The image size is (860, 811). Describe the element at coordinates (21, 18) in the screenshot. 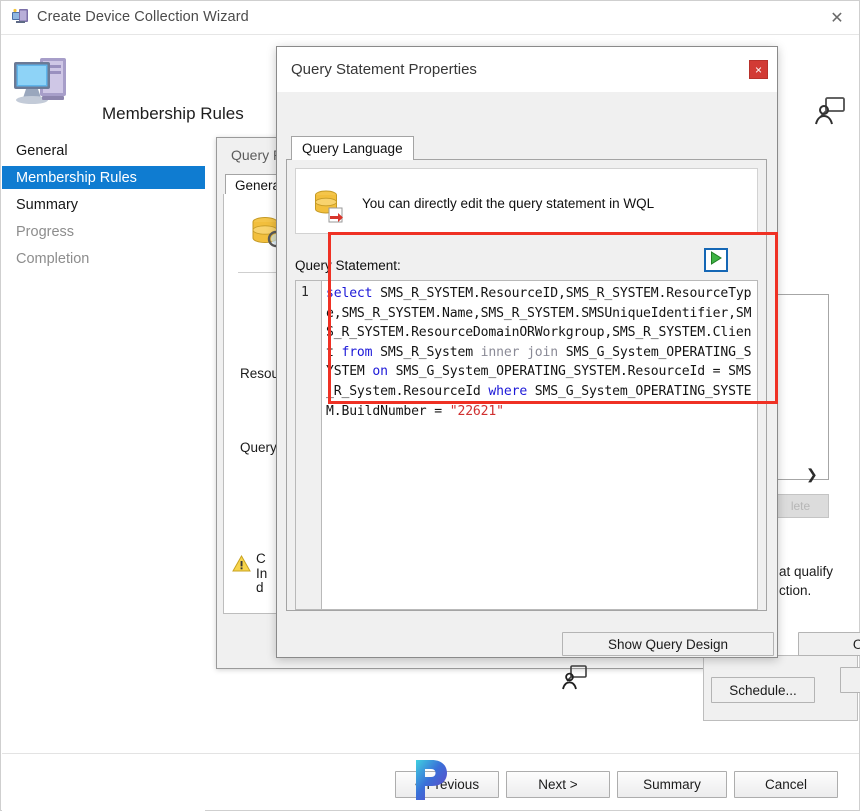

I see `wizard-app-icon` at that location.